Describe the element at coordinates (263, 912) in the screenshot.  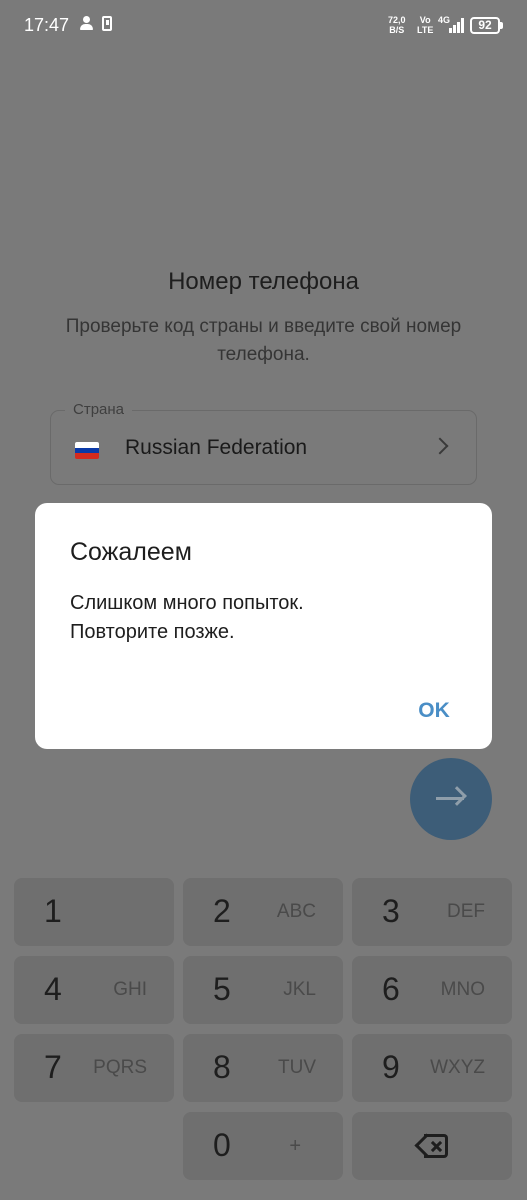
I see `key-2: 2 ABC` at that location.